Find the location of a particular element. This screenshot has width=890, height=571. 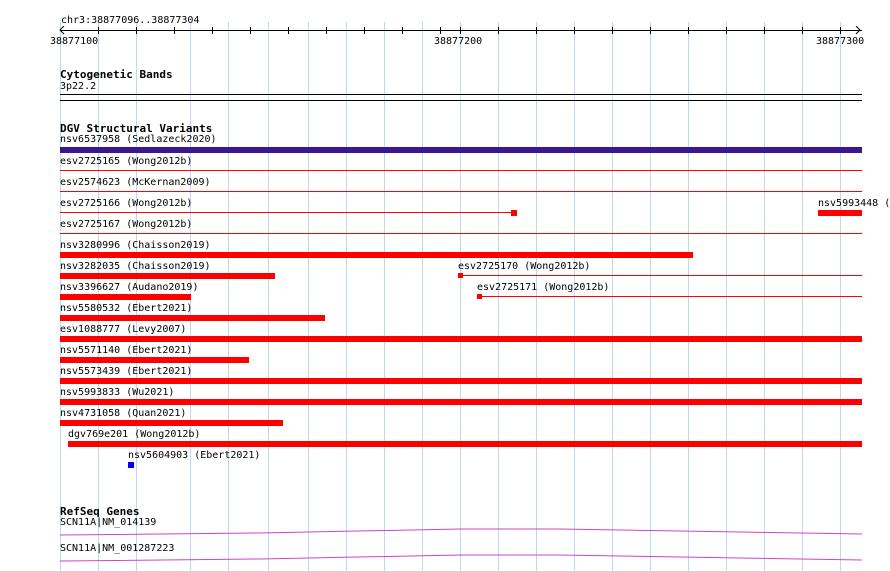

variant-label: dgv769e201 (Wong2012b) is located at coordinates (134, 434).